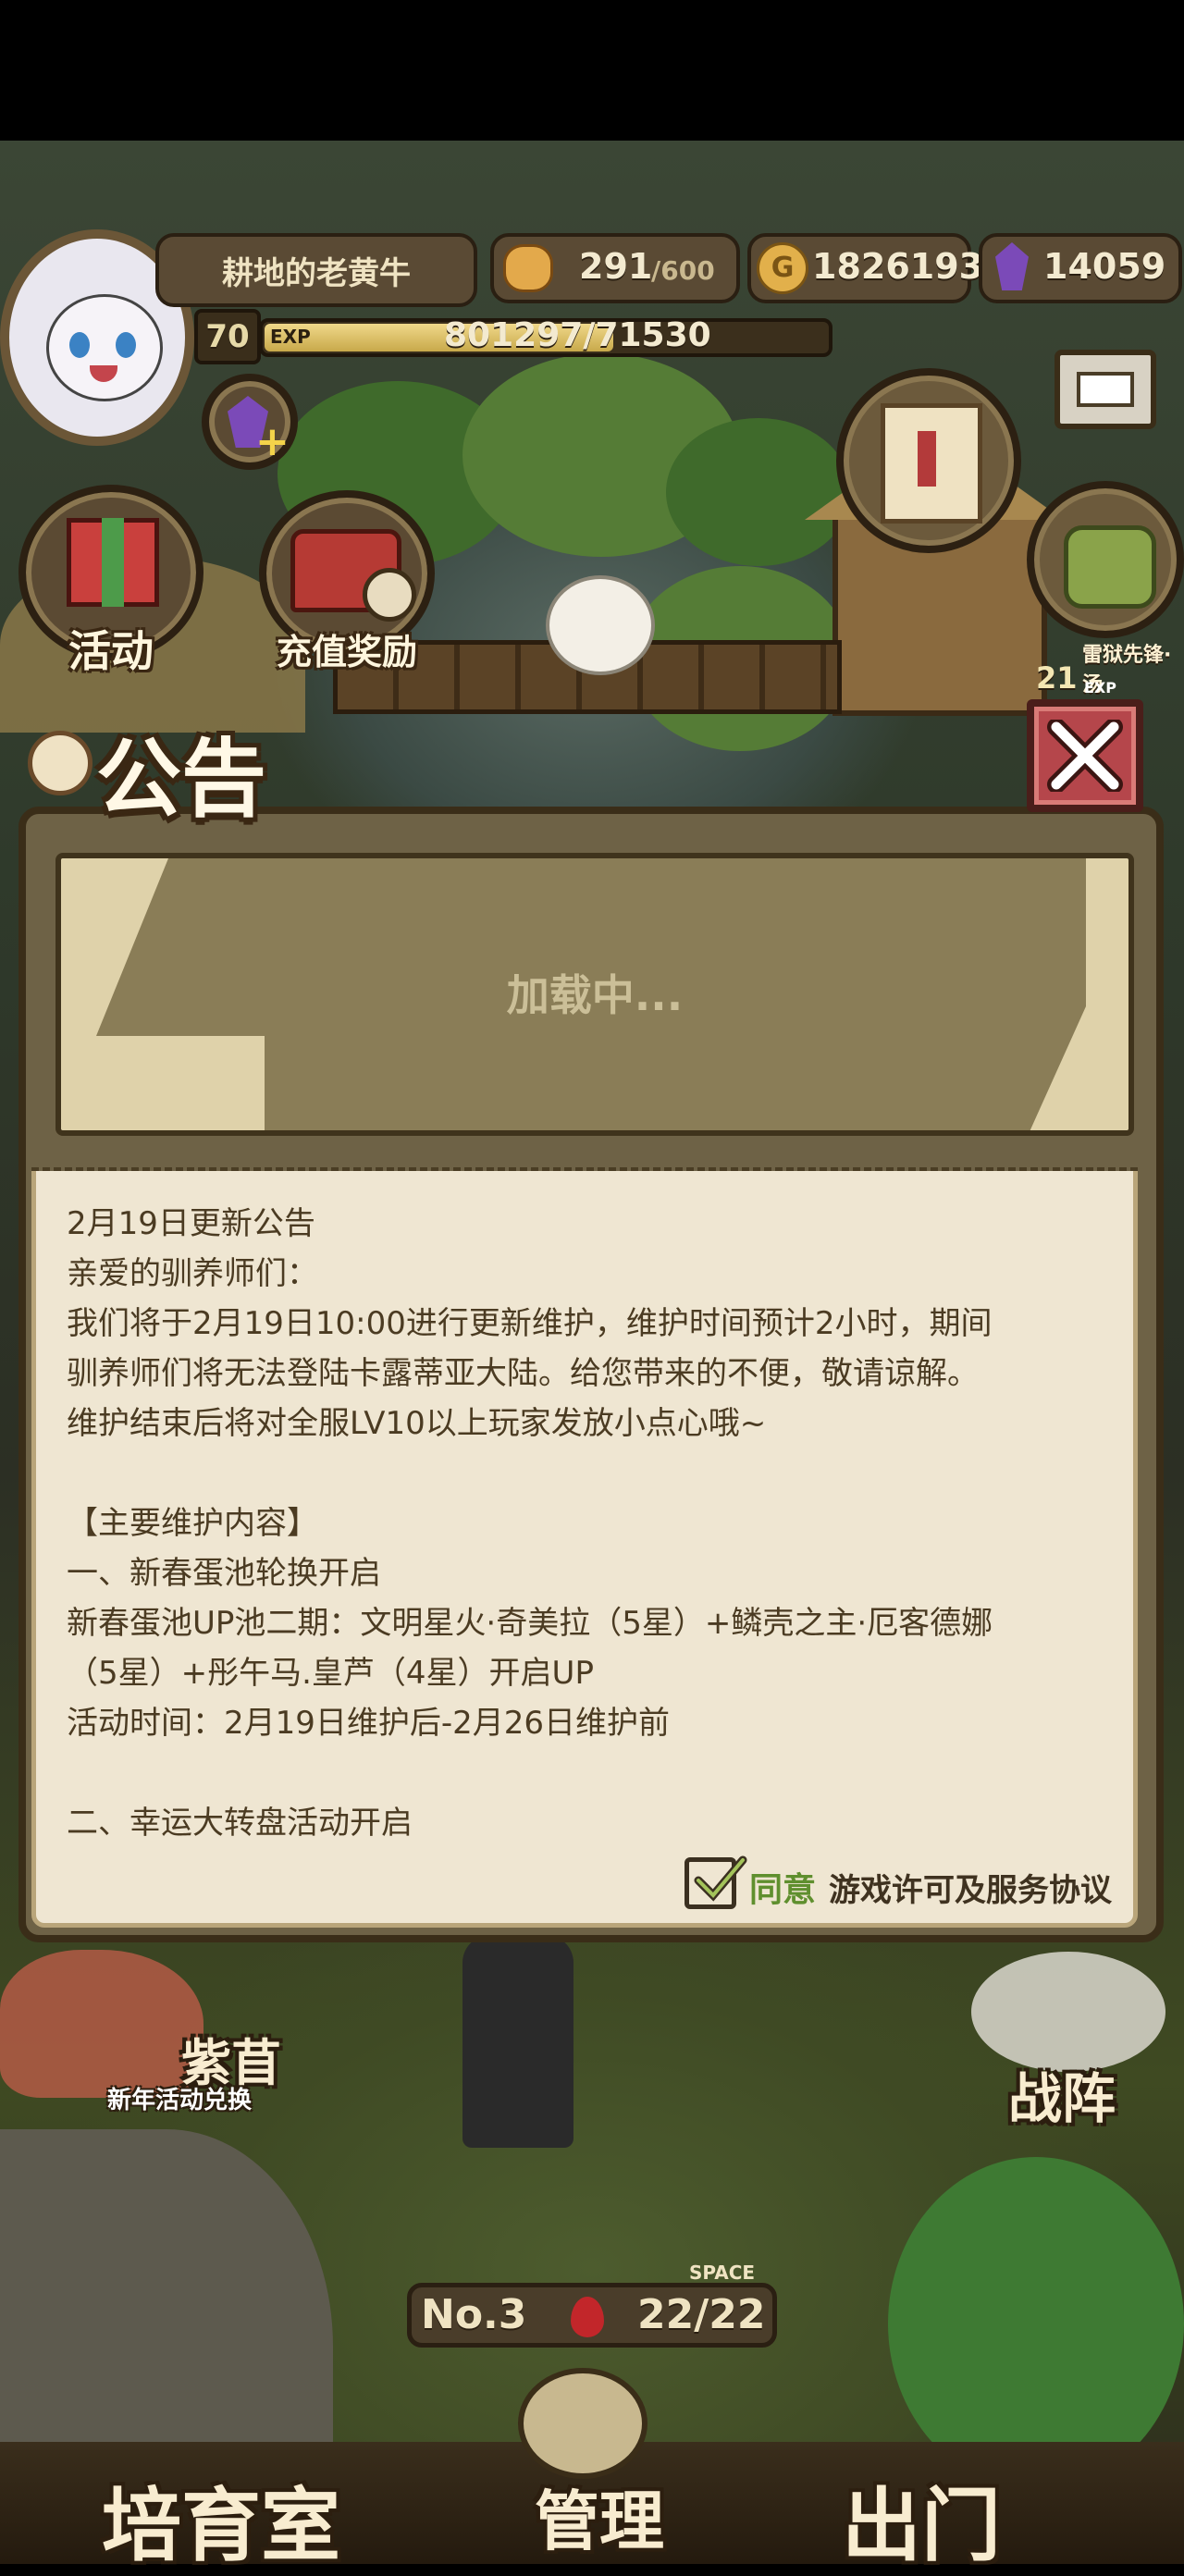 This screenshot has height=2576, width=1184. What do you see at coordinates (783, 1890) in the screenshot?
I see `agree-label: 同意` at bounding box center [783, 1890].